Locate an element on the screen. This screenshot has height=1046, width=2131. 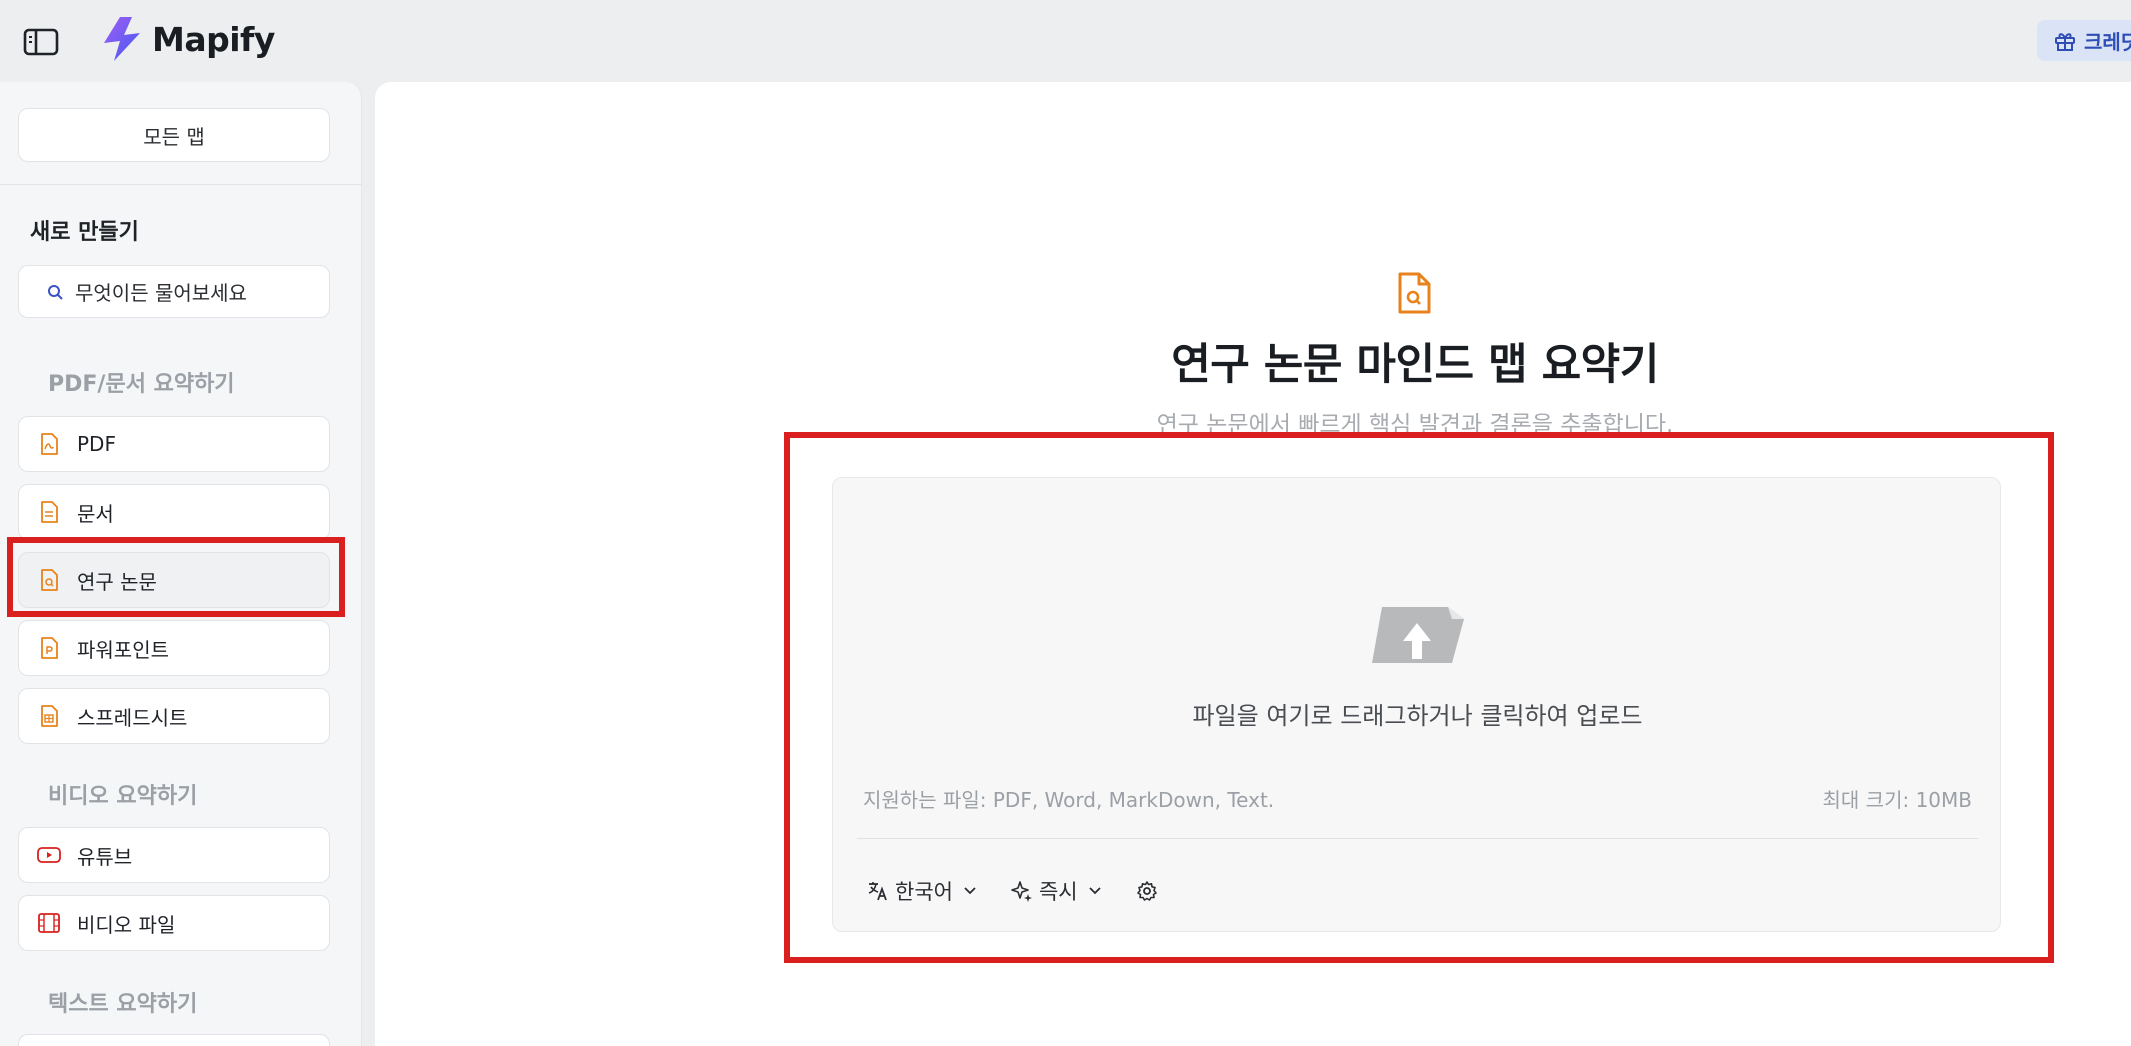
settings-button is located at coordinates (1147, 891).